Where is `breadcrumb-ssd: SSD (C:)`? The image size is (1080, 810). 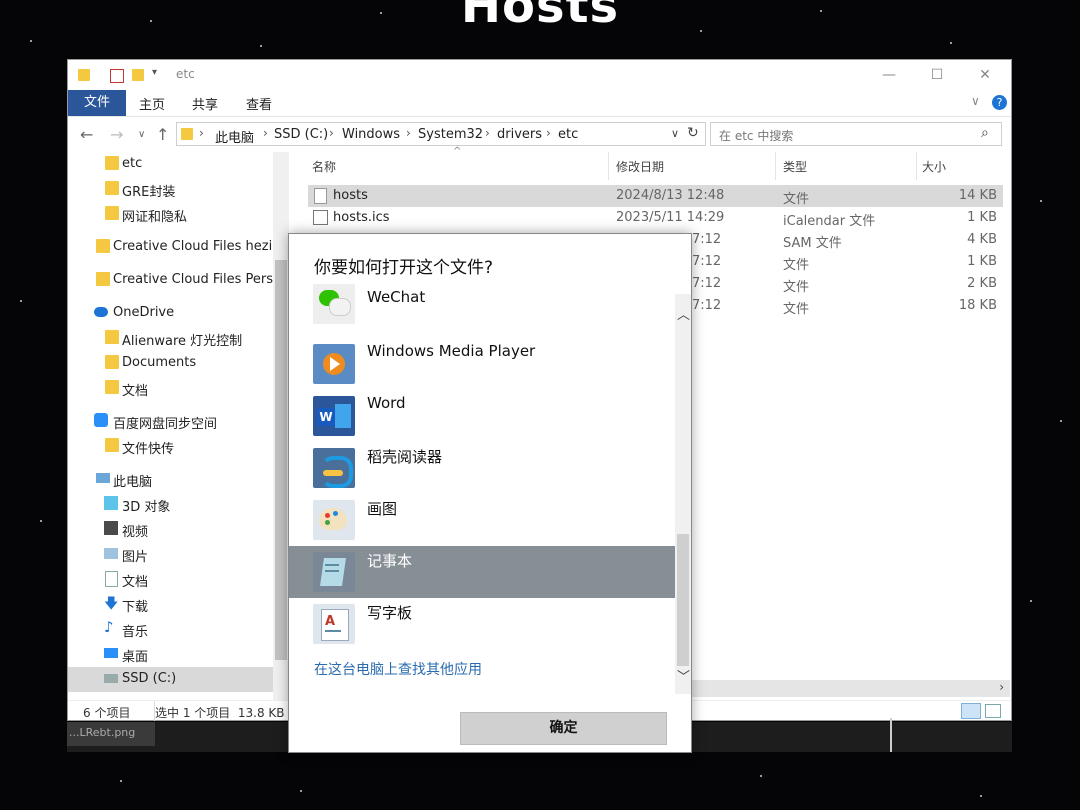 breadcrumb-ssd: SSD (C:) is located at coordinates (301, 134).